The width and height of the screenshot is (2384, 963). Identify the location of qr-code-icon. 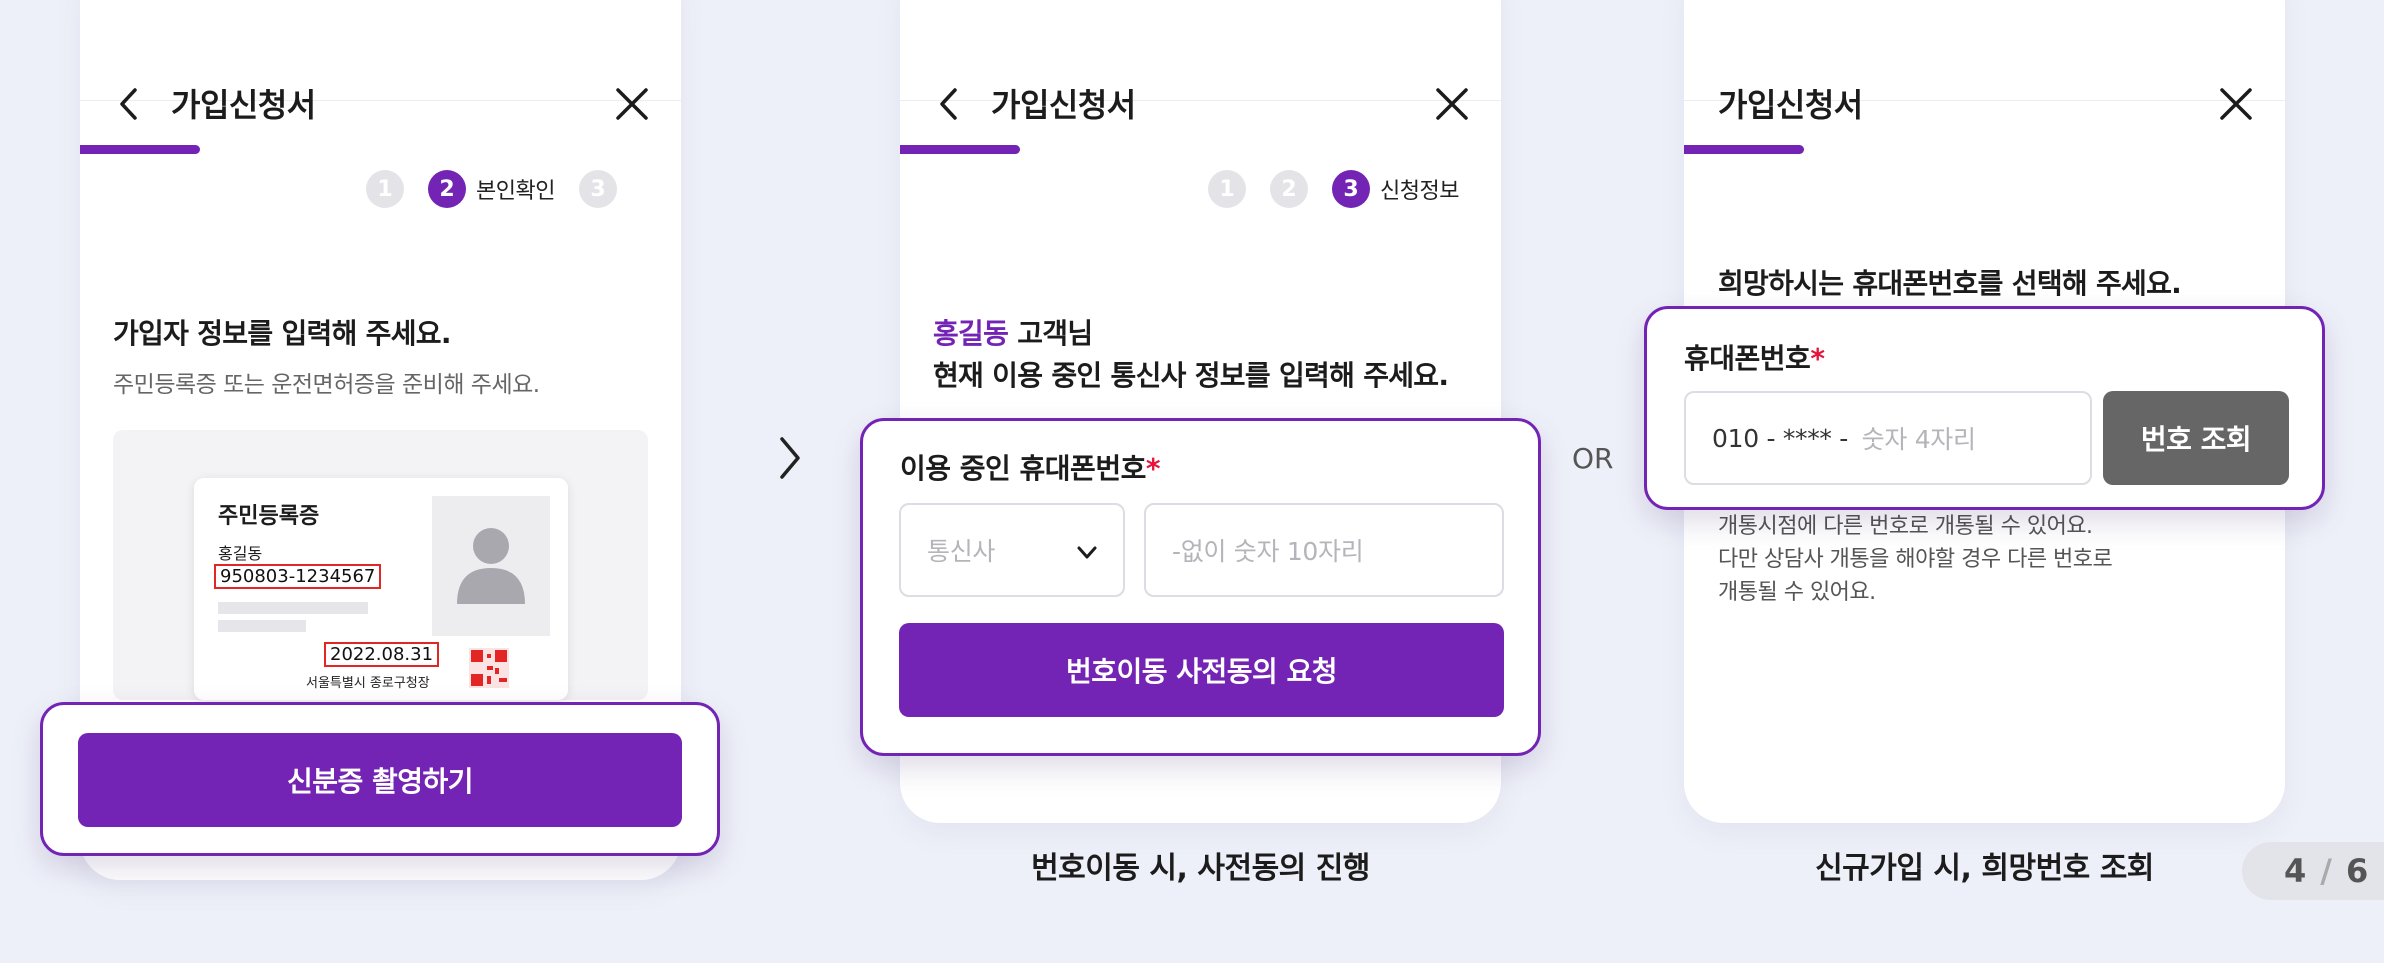
(489, 668).